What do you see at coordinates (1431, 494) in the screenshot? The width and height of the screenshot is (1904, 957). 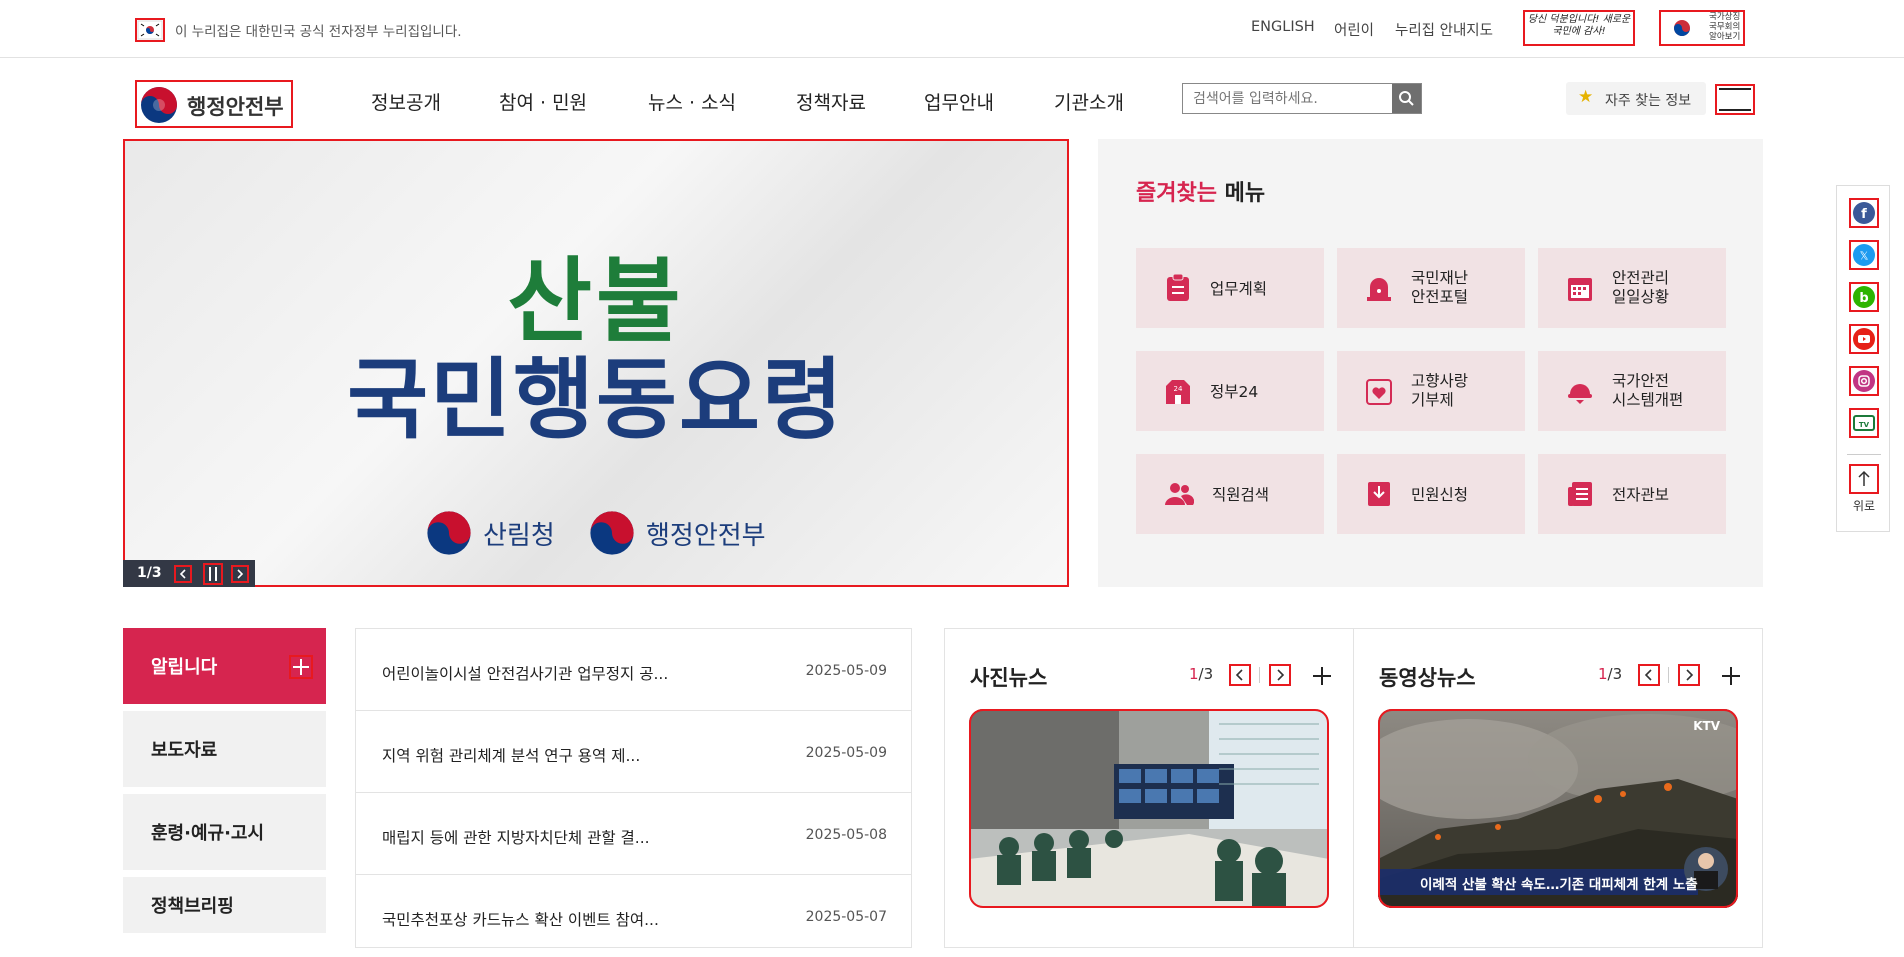 I see `fav-item-civil-petition: 민원신청` at bounding box center [1431, 494].